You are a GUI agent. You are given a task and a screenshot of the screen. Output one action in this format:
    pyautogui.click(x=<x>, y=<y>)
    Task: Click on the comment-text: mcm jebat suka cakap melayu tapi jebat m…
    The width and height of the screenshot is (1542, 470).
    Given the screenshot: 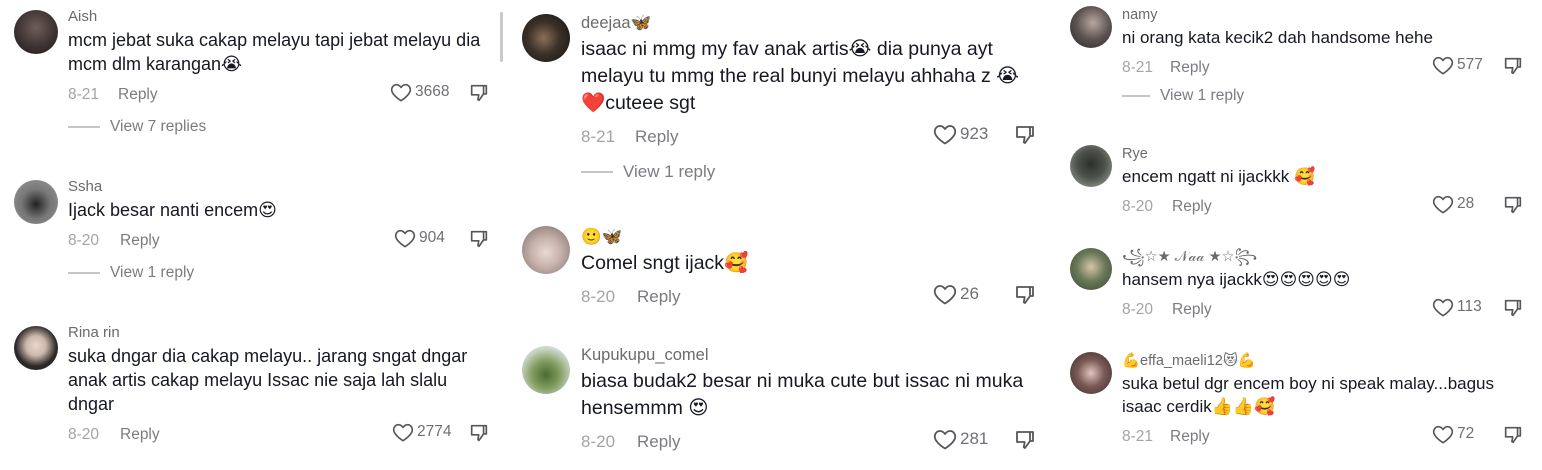 What is the action you would take?
    pyautogui.click(x=274, y=52)
    